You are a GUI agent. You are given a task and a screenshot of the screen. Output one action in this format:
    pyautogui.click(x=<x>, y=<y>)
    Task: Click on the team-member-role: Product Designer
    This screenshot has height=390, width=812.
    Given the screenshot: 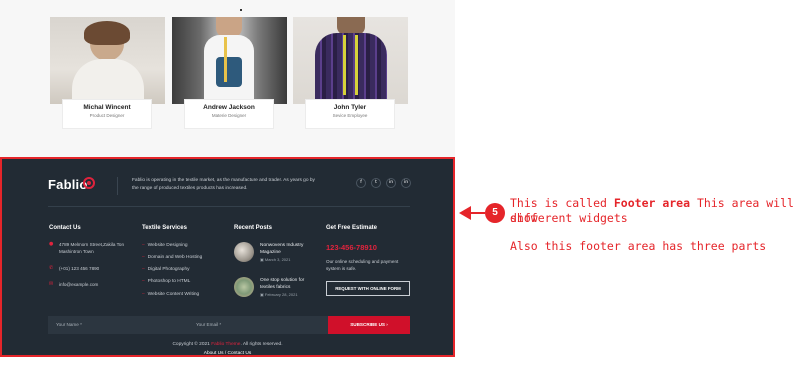 What is the action you would take?
    pyautogui.click(x=107, y=115)
    